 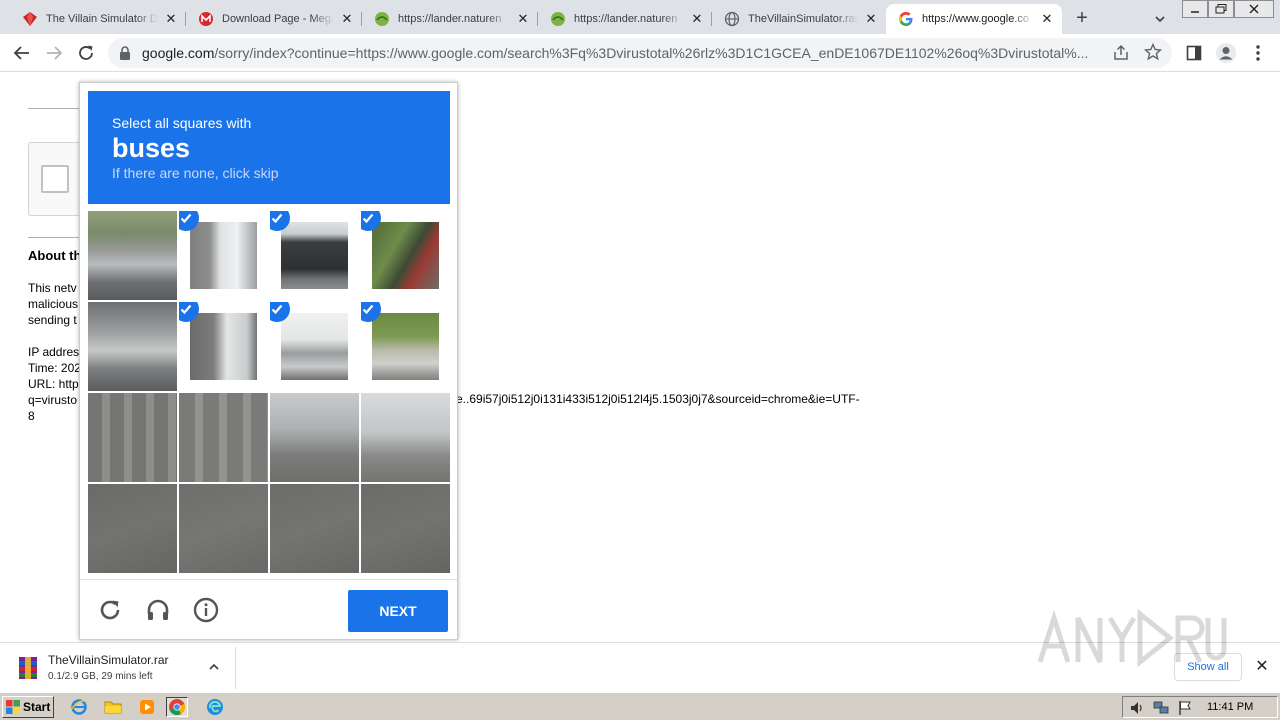 What do you see at coordinates (30, 19) in the screenshot?
I see `red-gem-icon` at bounding box center [30, 19].